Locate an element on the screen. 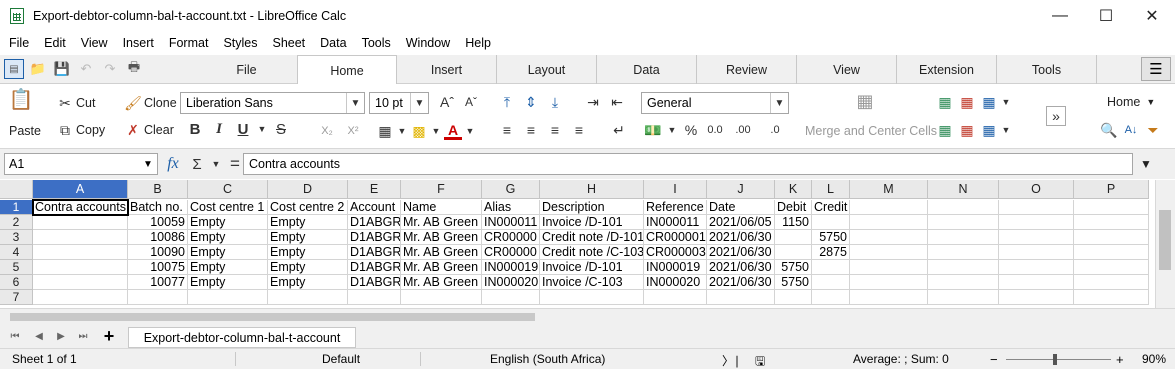  cell-a4 is located at coordinates (80, 252).